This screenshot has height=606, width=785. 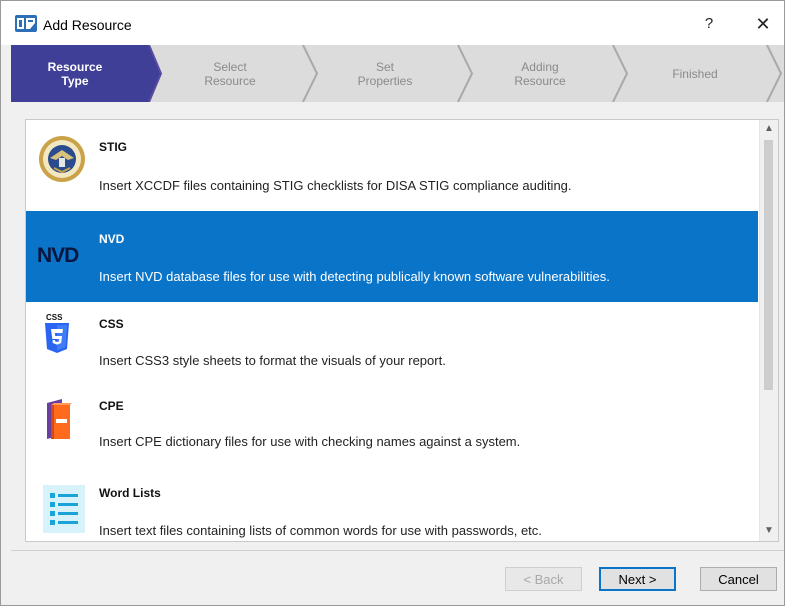 What do you see at coordinates (64, 509) in the screenshot?
I see `list-icon` at bounding box center [64, 509].